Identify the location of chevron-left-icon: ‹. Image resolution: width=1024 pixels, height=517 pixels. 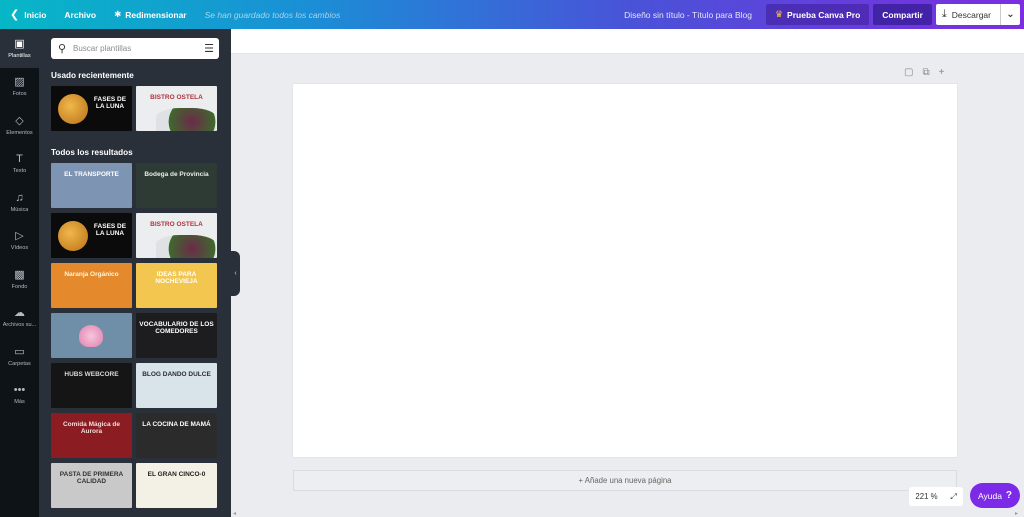
(235, 273).